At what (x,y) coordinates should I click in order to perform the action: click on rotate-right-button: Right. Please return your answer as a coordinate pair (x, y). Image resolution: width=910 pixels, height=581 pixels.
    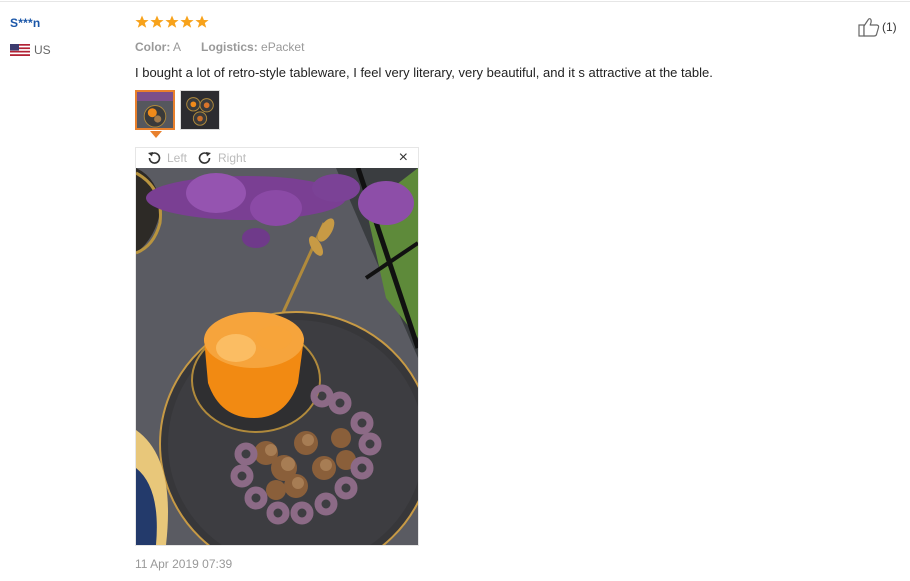
    Looking at the image, I should click on (221, 158).